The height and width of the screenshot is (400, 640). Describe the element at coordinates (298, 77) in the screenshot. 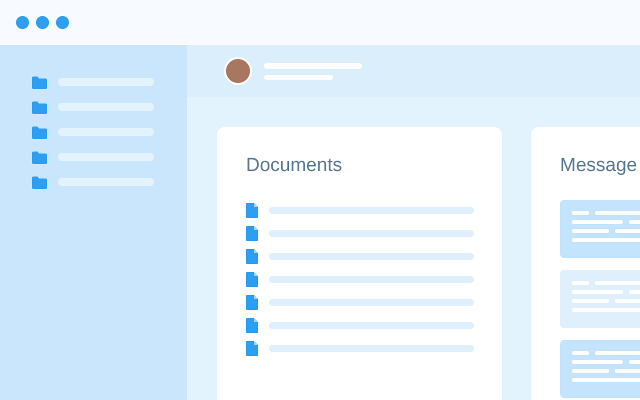

I see `placeholder-line` at that location.